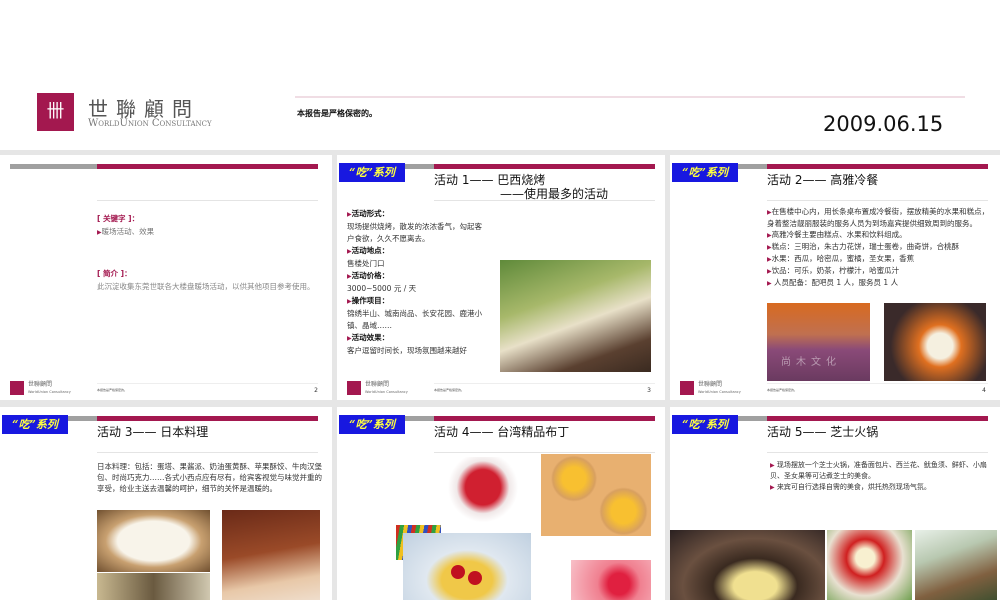 The height and width of the screenshot is (600, 1000). Describe the element at coordinates (368, 213) in the screenshot. I see `detail-heading: ▶活动形式：` at that location.